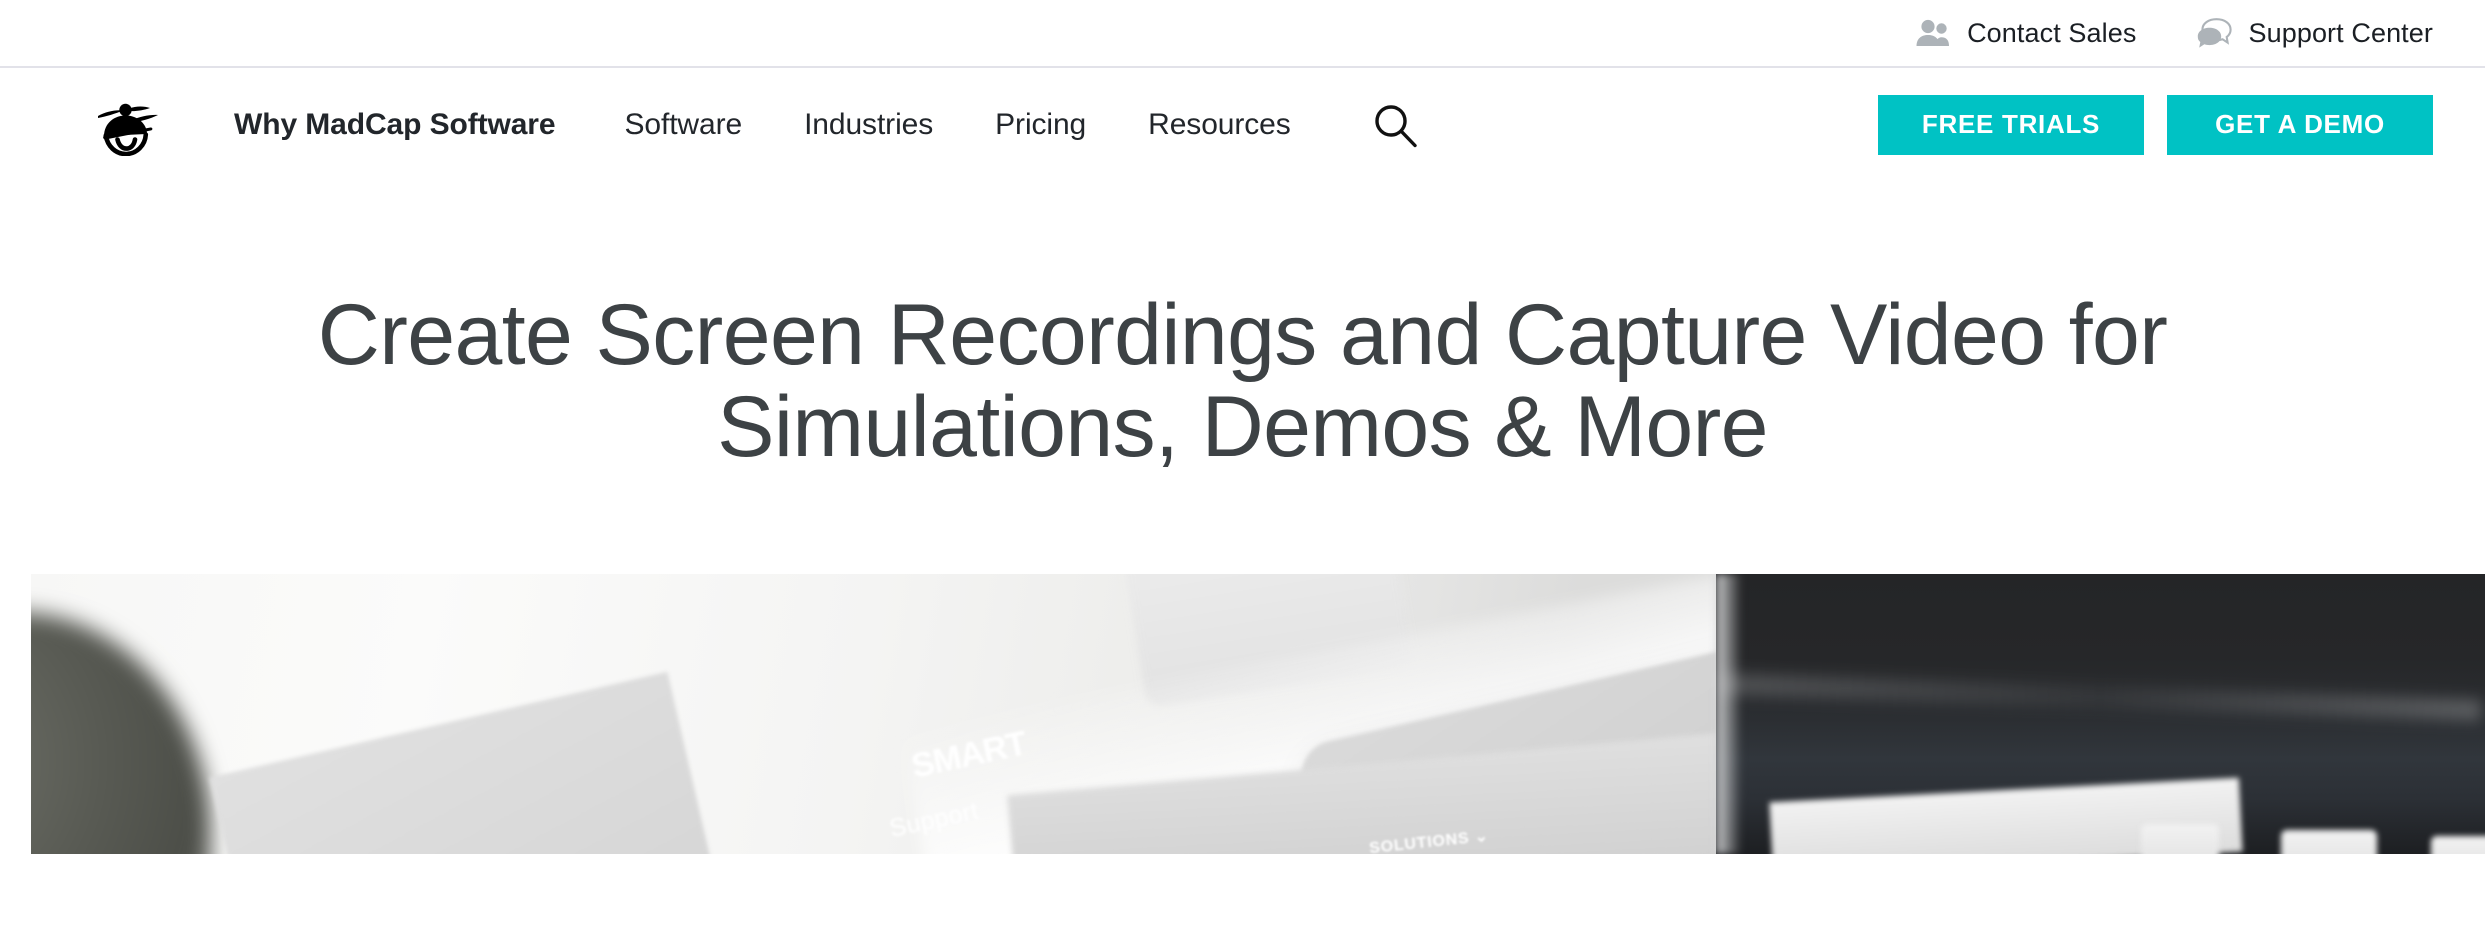 The width and height of the screenshot is (2485, 933). What do you see at coordinates (1934, 33) in the screenshot?
I see `people-icon` at bounding box center [1934, 33].